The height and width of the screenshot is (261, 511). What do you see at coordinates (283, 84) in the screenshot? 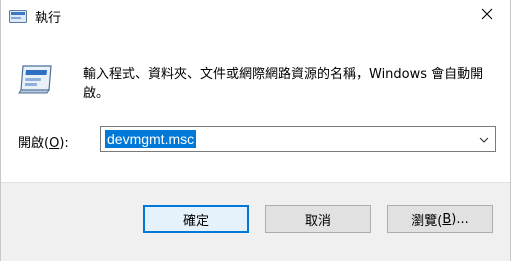
I see `description-text: 輸入程式、資料夾、文件或網際網路資源的名稱，Windows 會自動開啟。` at bounding box center [283, 84].